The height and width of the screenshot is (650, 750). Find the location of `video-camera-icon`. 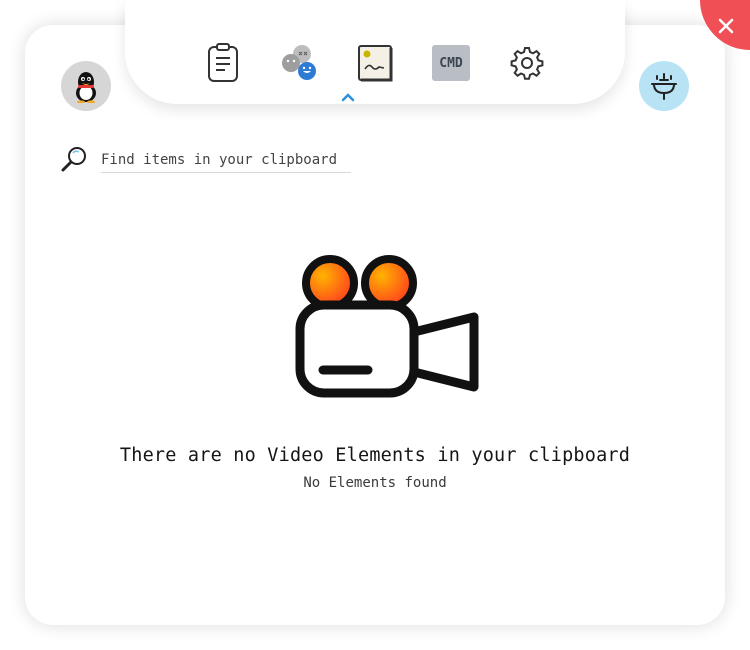

video-camera-icon is located at coordinates (387, 326).